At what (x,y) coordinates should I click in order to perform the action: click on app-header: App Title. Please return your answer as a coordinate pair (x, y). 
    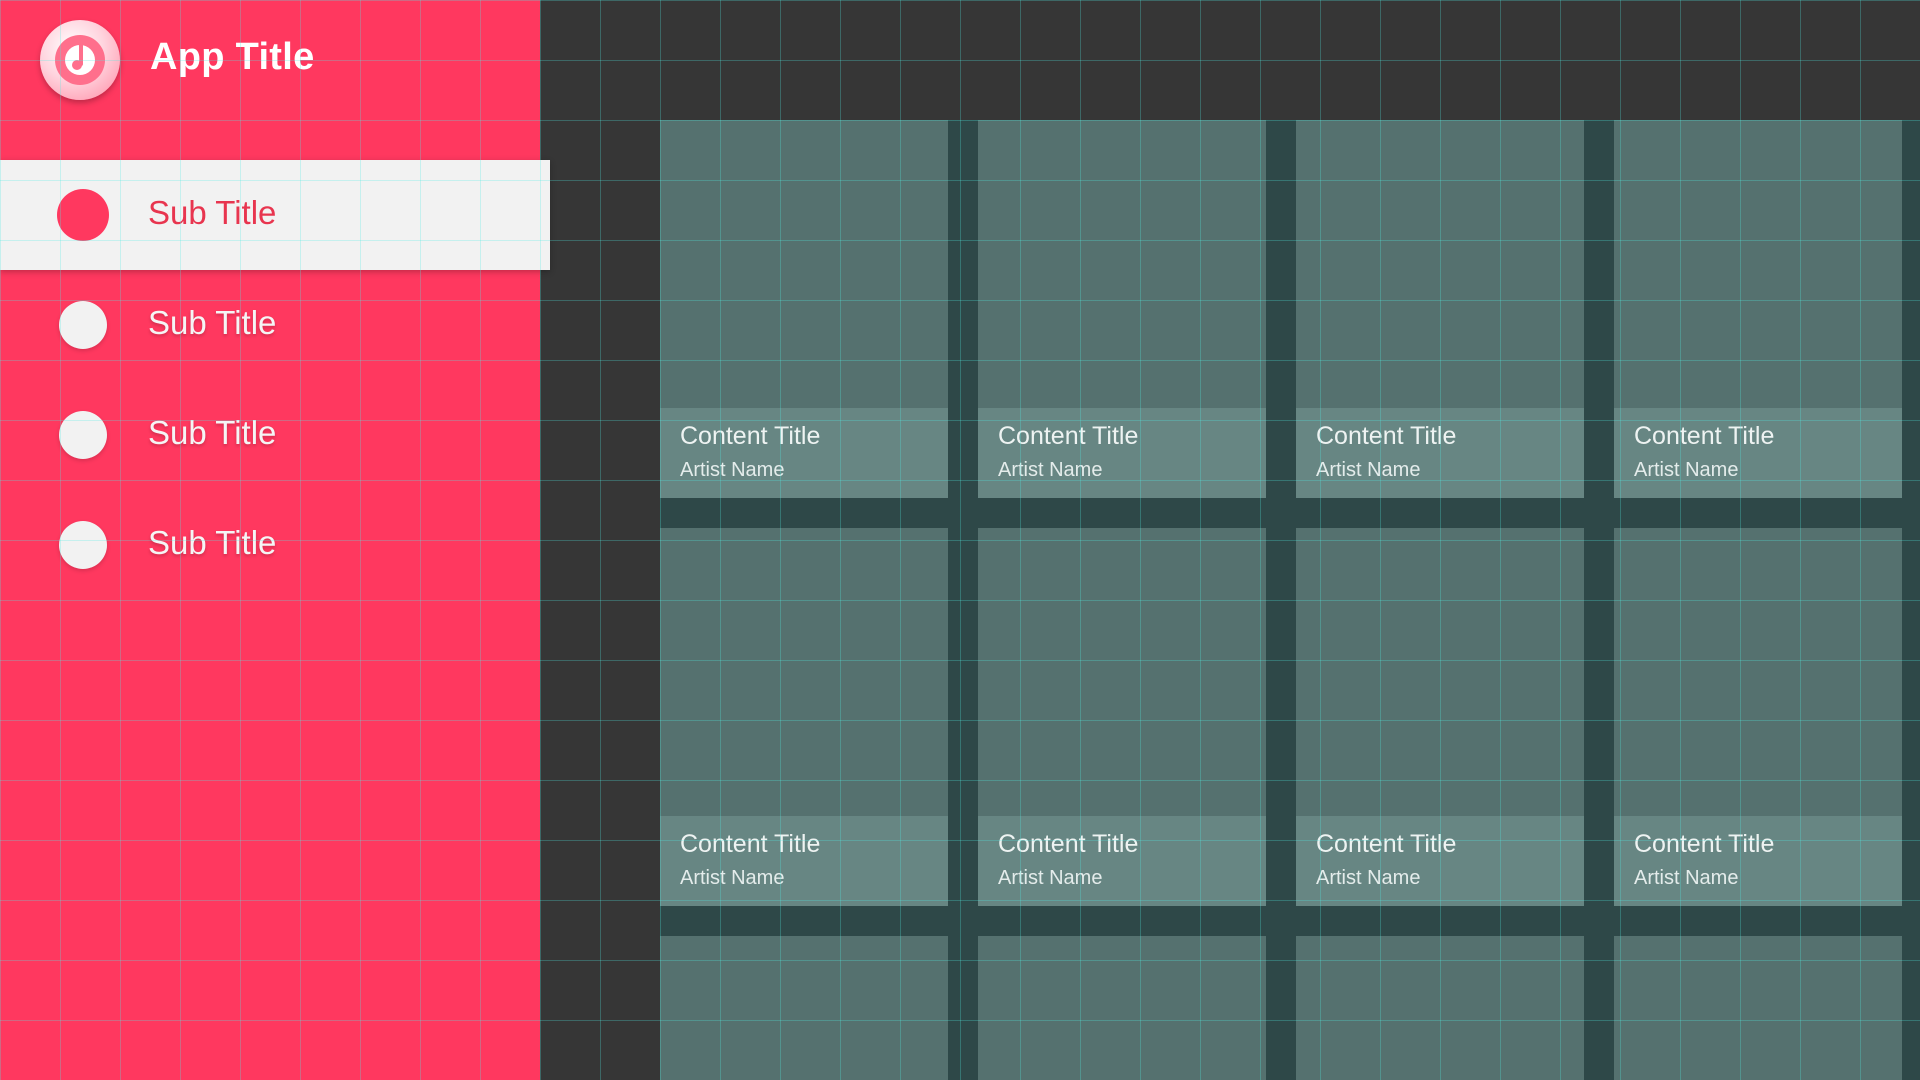
    Looking at the image, I should click on (270, 60).